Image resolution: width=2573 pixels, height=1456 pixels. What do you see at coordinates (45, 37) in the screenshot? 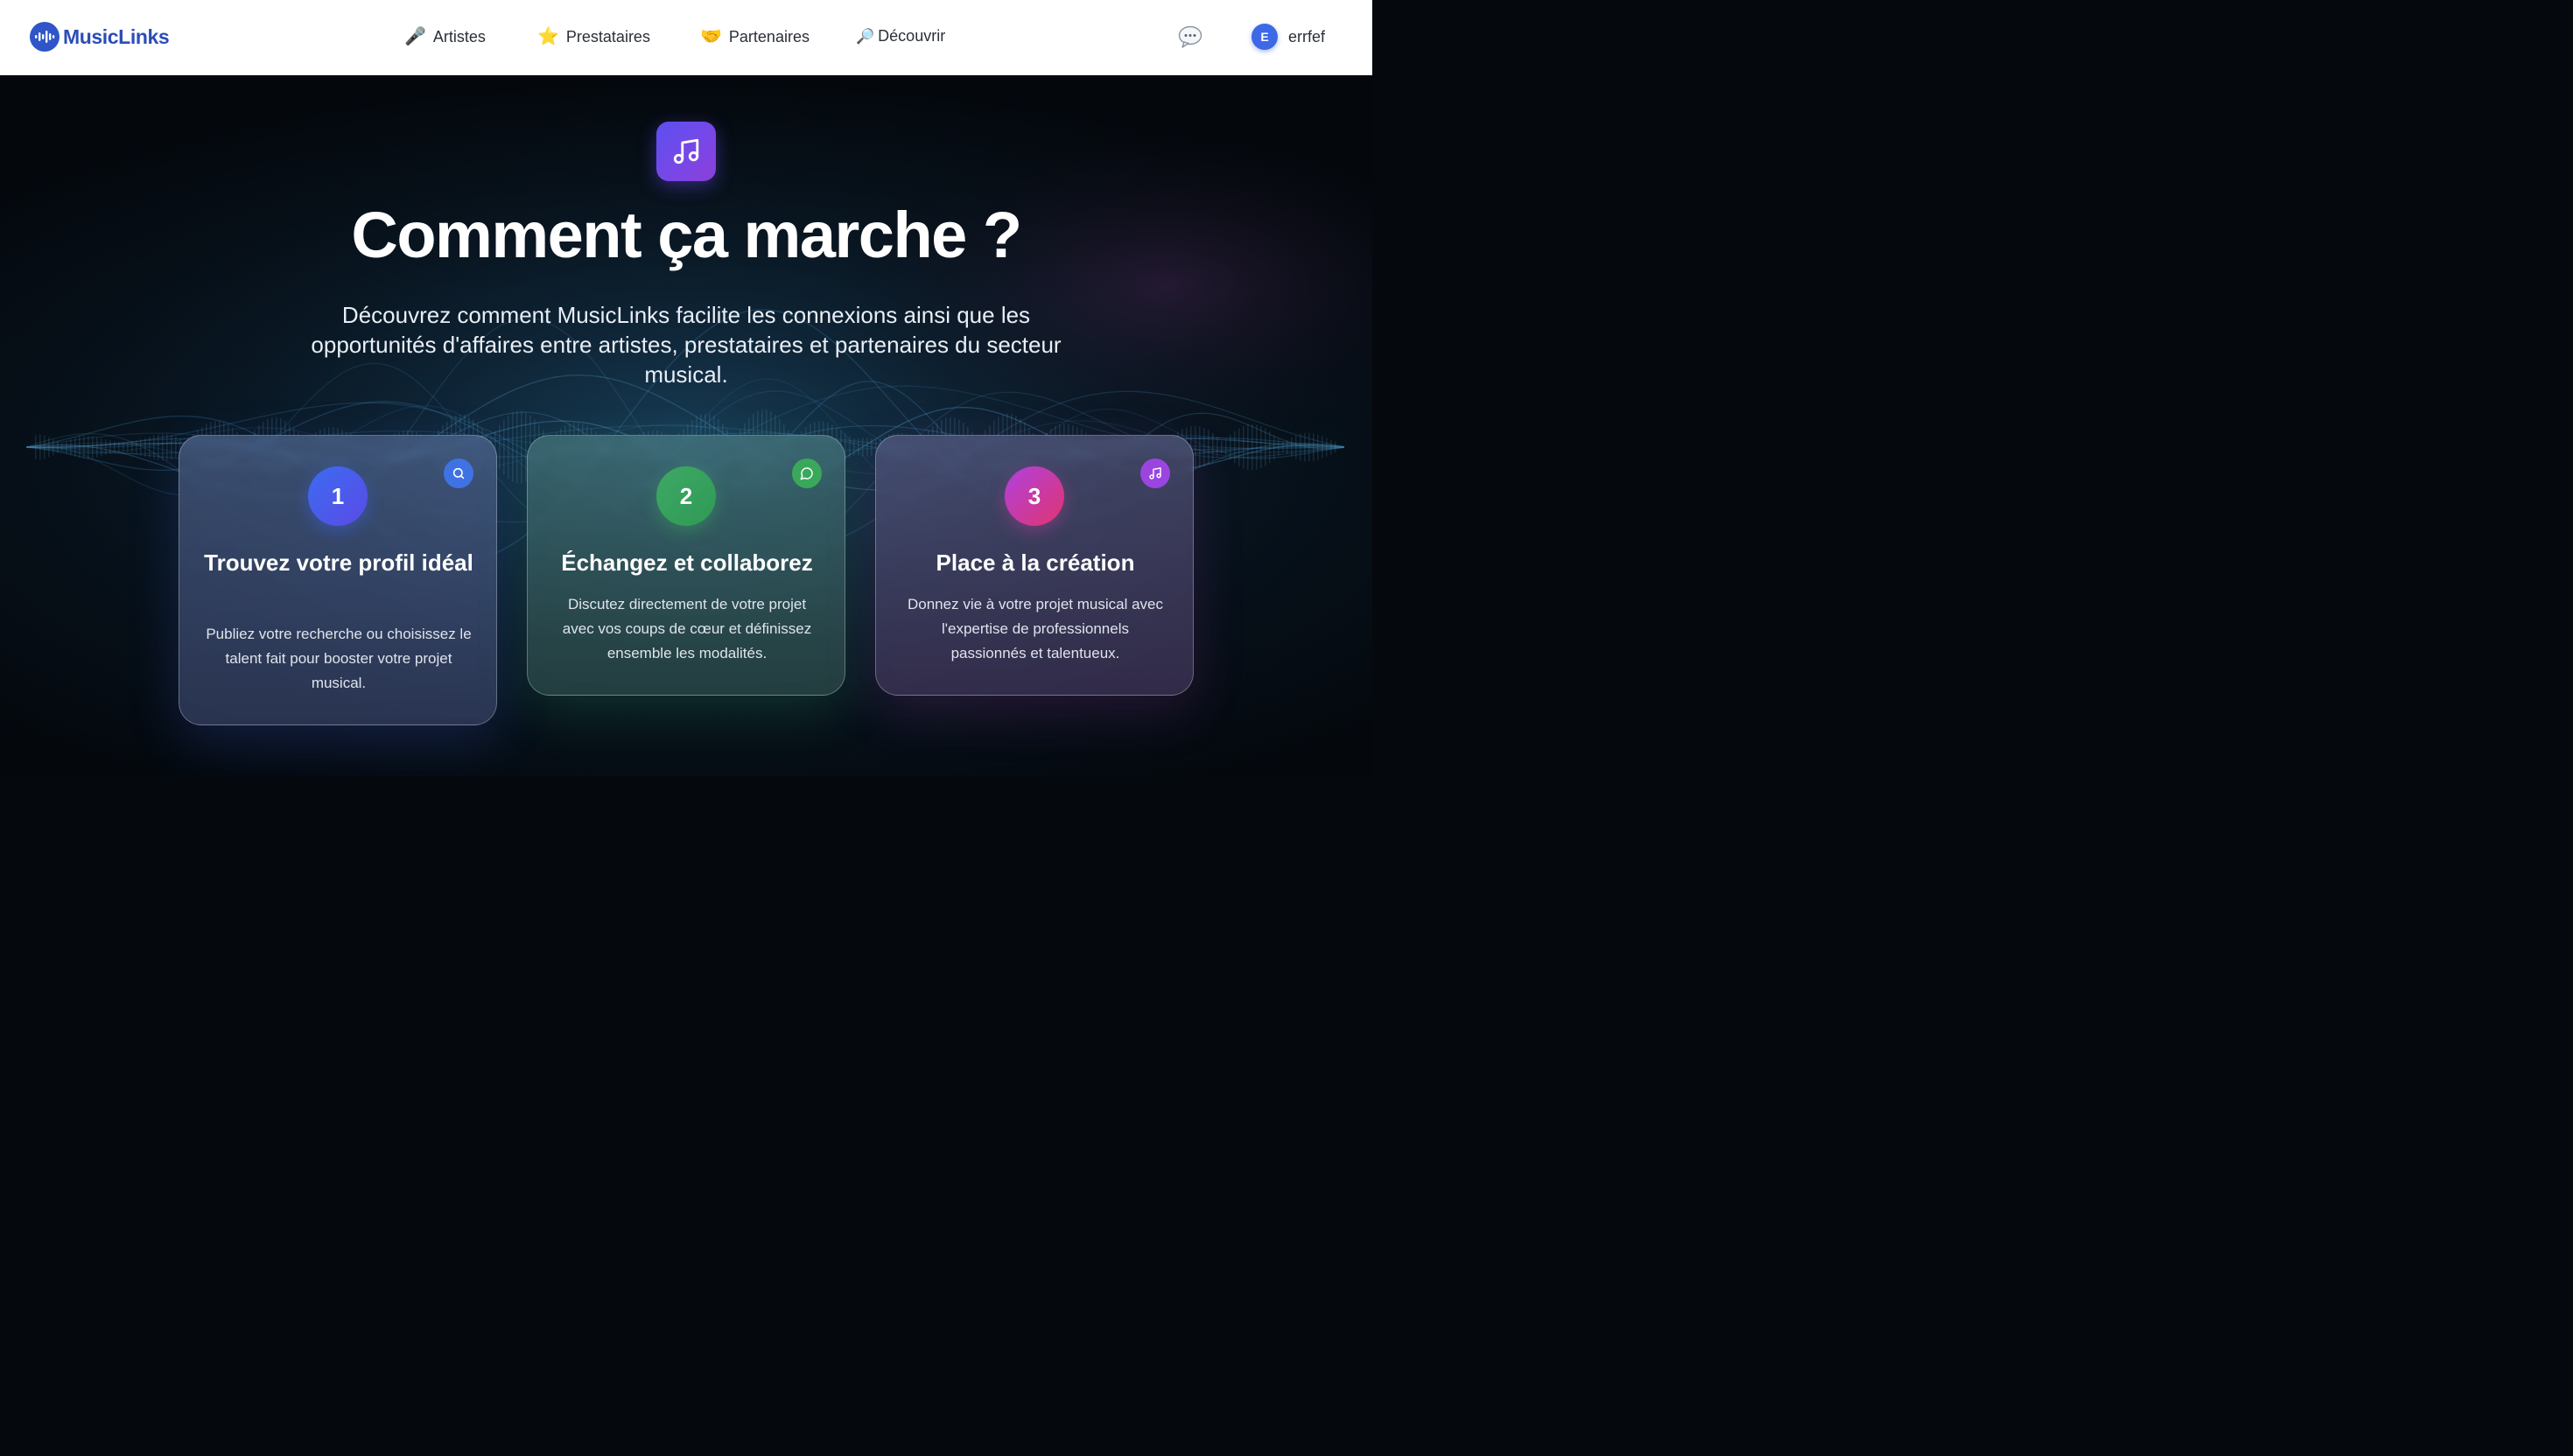
I see `sound-wave-icon` at bounding box center [45, 37].